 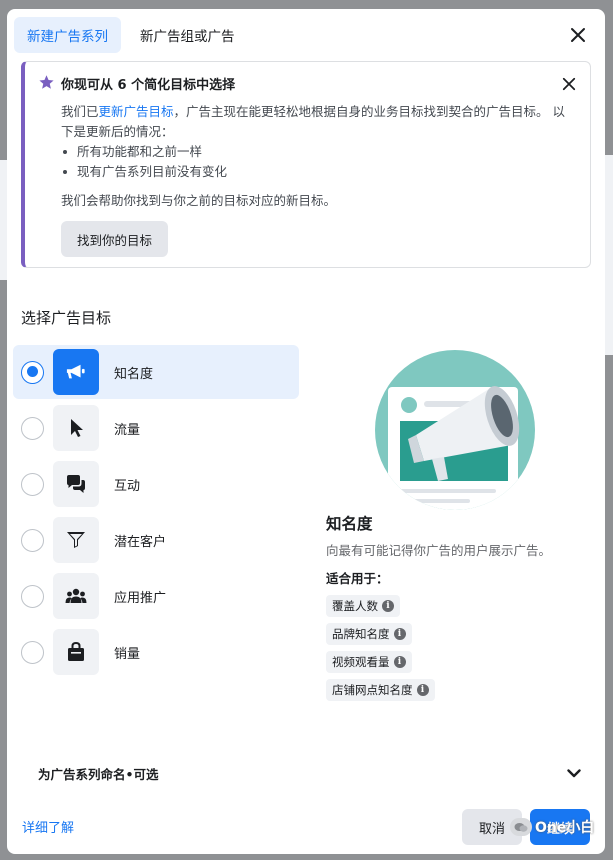 What do you see at coordinates (80, 111) in the screenshot?
I see `notice-text-prefix: 我们已` at bounding box center [80, 111].